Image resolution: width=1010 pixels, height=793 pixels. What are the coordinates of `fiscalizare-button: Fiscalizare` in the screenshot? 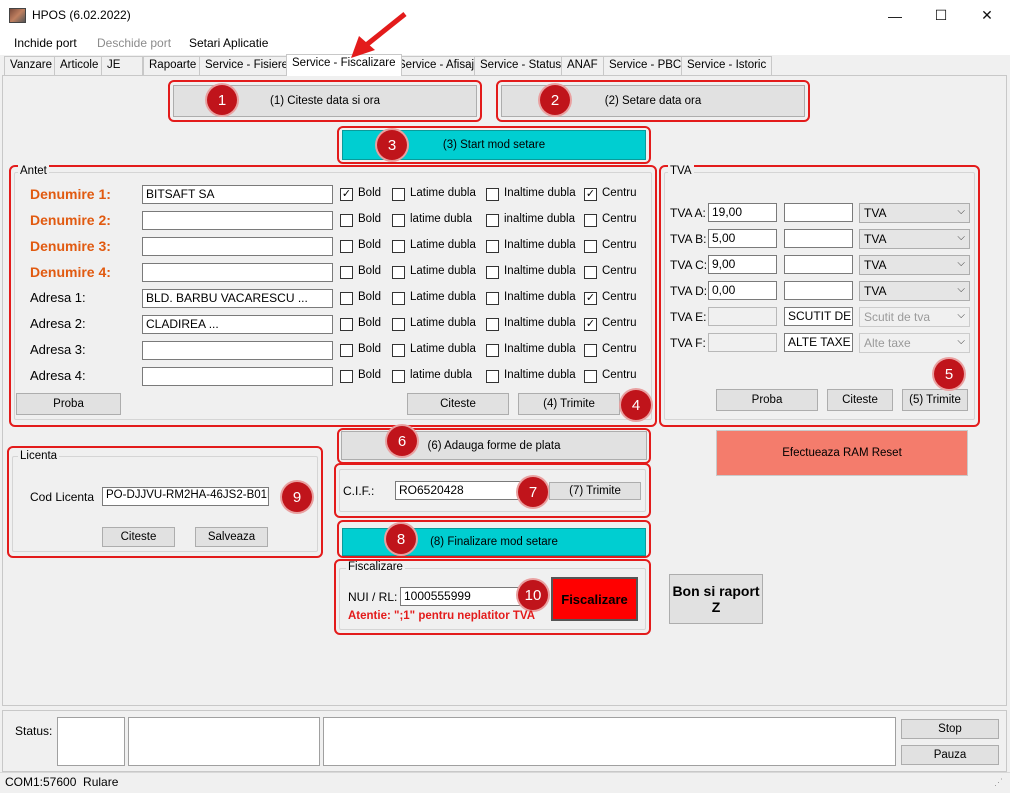 It's located at (594, 599).